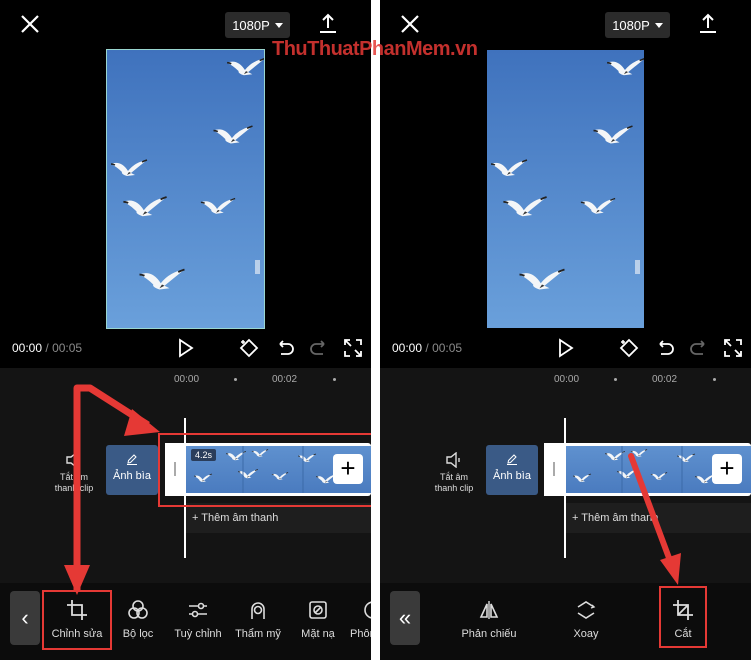  Describe the element at coordinates (683, 617) in the screenshot. I see `highlight-box-crop` at that location.